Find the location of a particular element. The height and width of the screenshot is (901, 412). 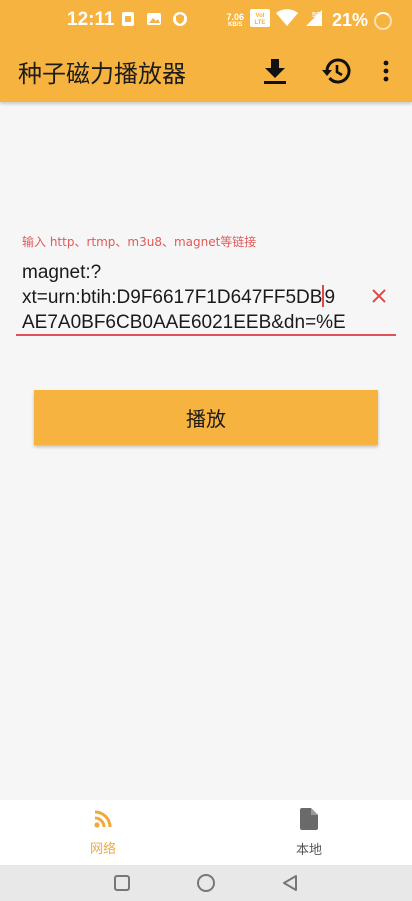

url-line-2-text: xt=urn:btih:D9F6617F1D647FF5DB is located at coordinates (172, 297).